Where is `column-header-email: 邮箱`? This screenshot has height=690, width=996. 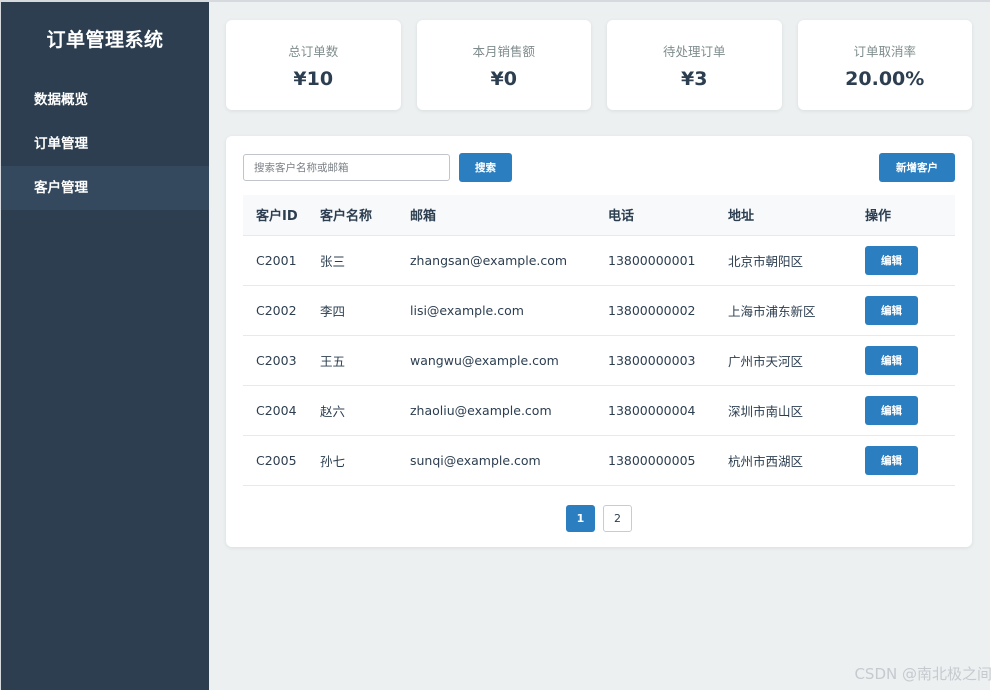
column-header-email: 邮箱 is located at coordinates (508, 215).